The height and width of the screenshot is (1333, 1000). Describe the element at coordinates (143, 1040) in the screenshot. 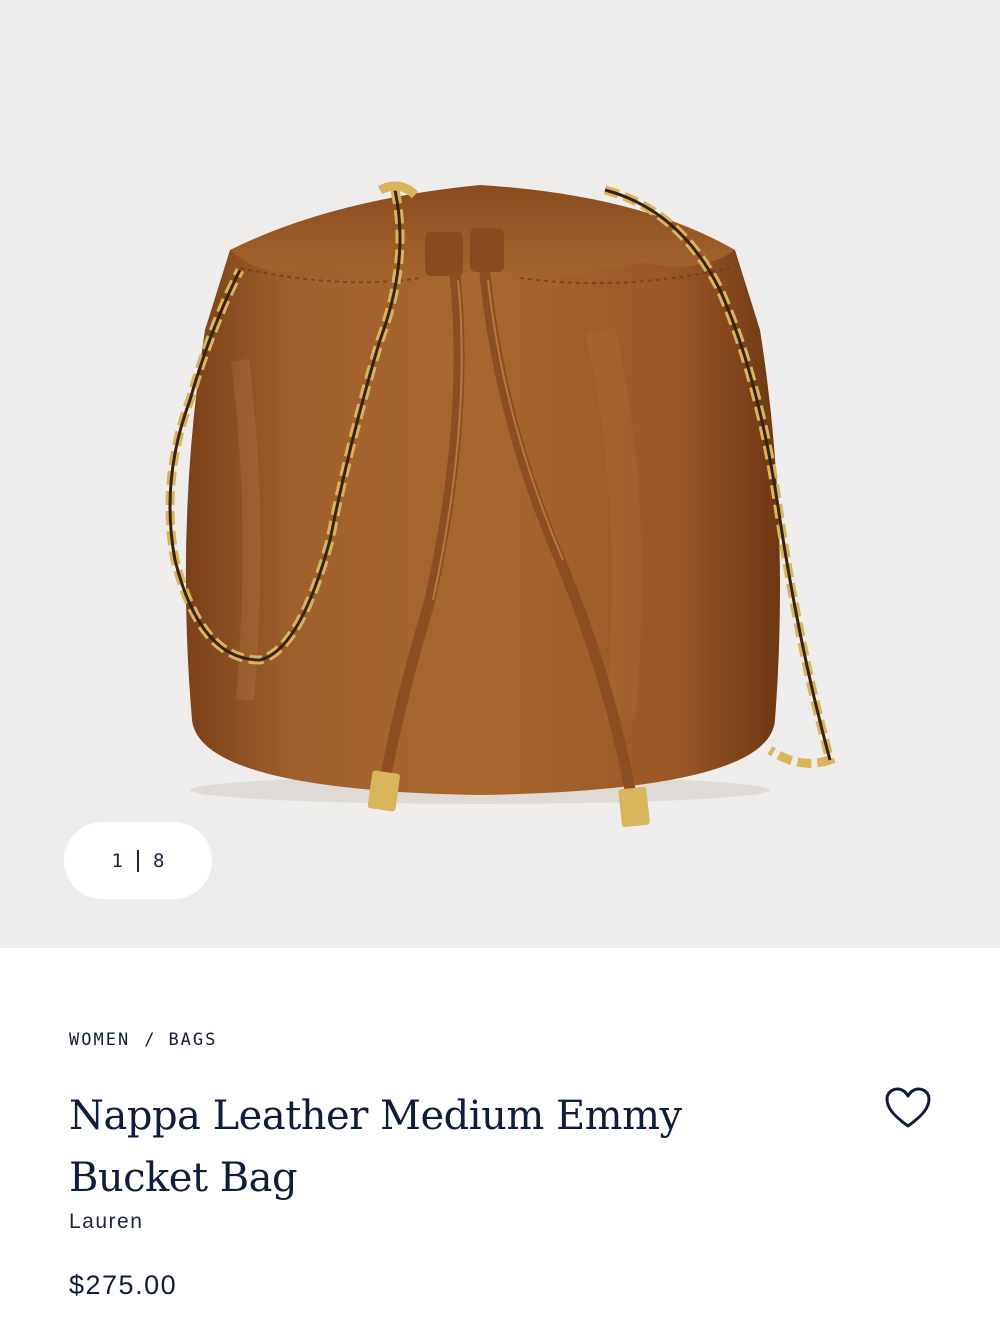

I see `breadcrumb: WOMEN / BAGS` at that location.